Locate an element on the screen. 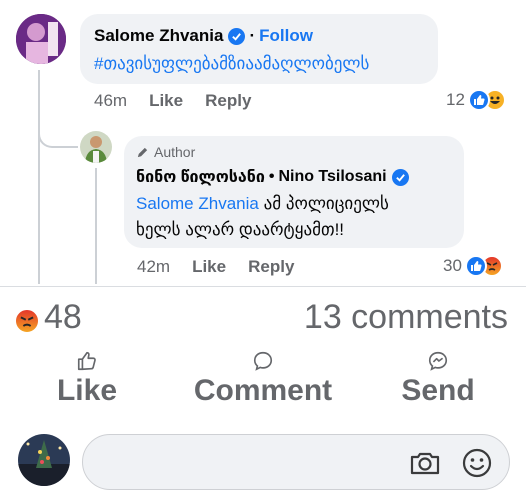  reply-reaction-count: 30 is located at coordinates (452, 265).